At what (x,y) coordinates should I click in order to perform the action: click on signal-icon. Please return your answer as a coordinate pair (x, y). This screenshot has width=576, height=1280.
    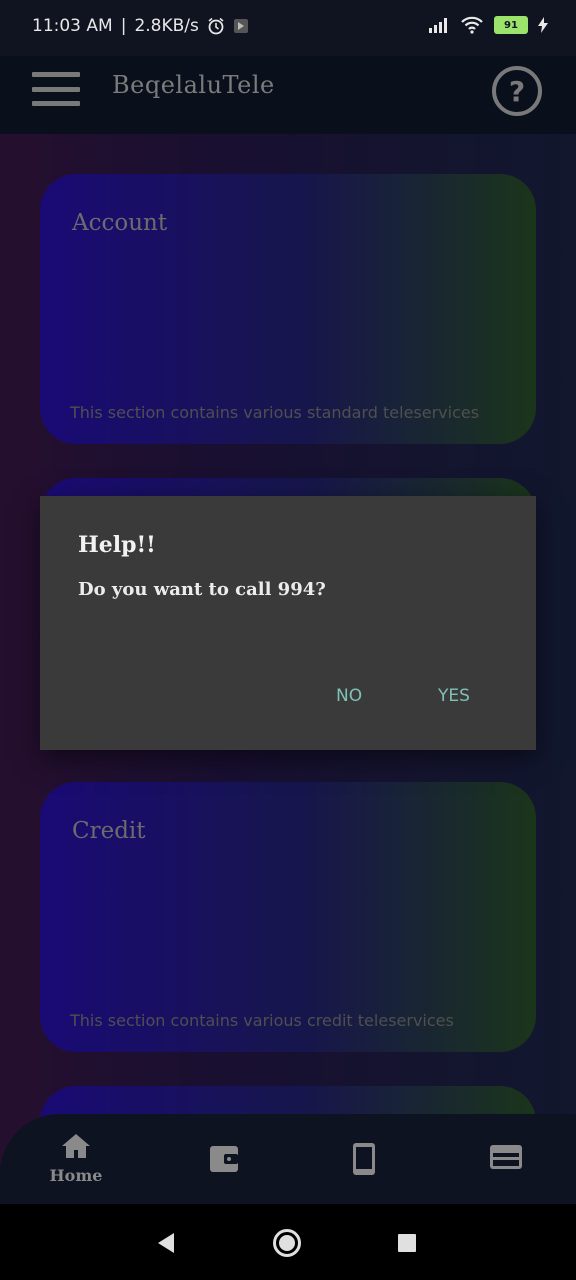
    Looking at the image, I should click on (438, 25).